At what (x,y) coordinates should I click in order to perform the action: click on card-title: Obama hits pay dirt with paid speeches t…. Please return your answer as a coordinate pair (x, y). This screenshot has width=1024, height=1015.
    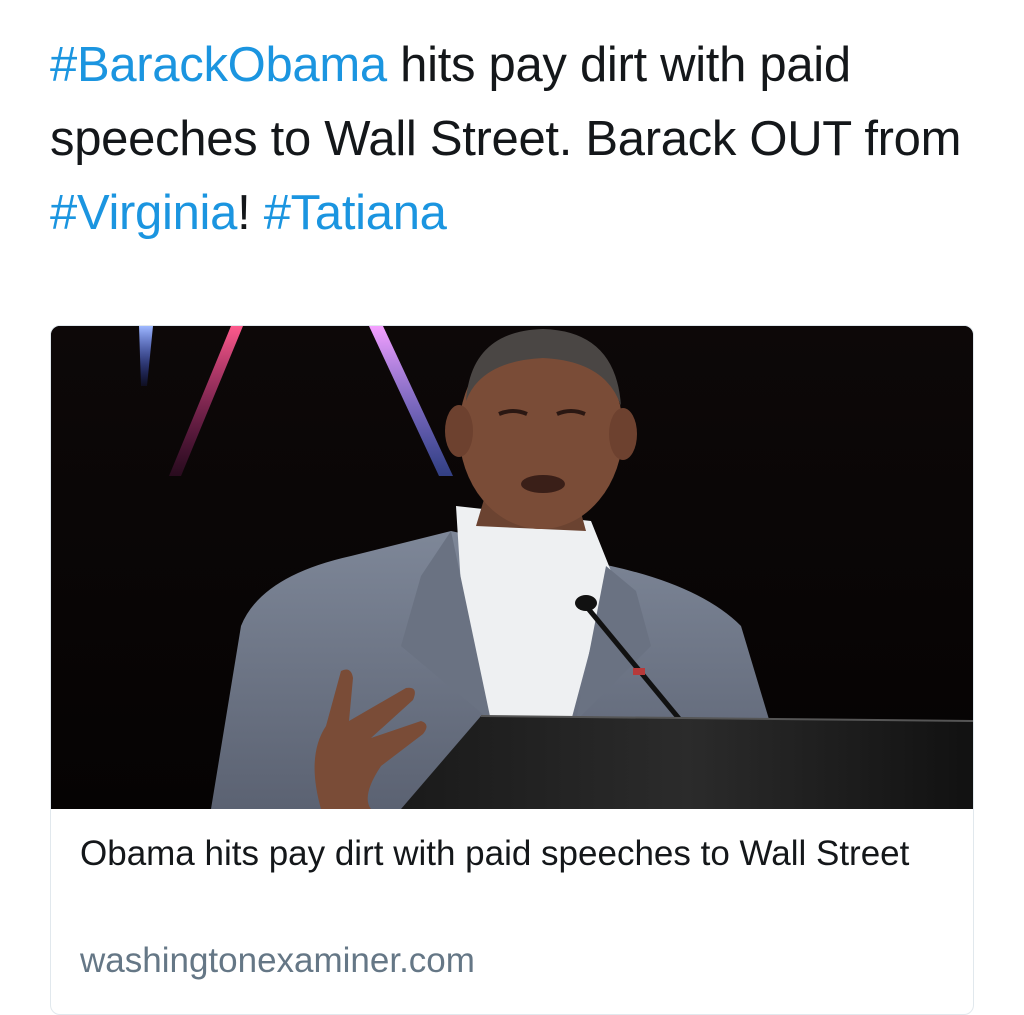
    Looking at the image, I should click on (510, 854).